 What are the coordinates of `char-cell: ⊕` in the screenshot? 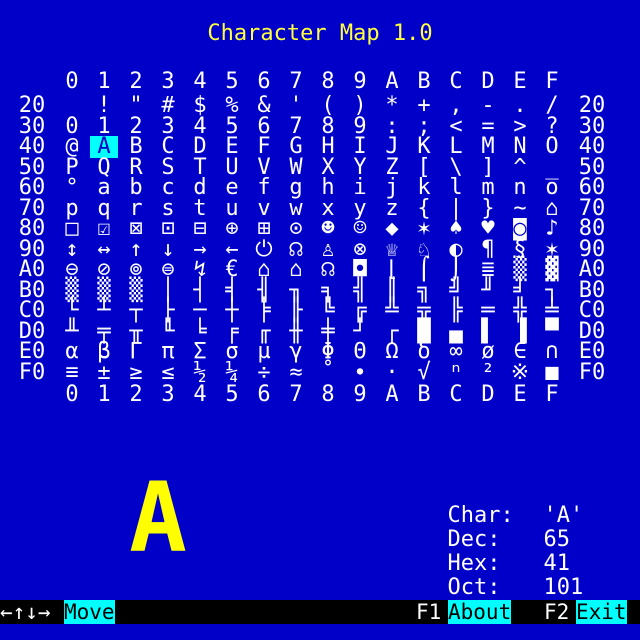 It's located at (232, 229).